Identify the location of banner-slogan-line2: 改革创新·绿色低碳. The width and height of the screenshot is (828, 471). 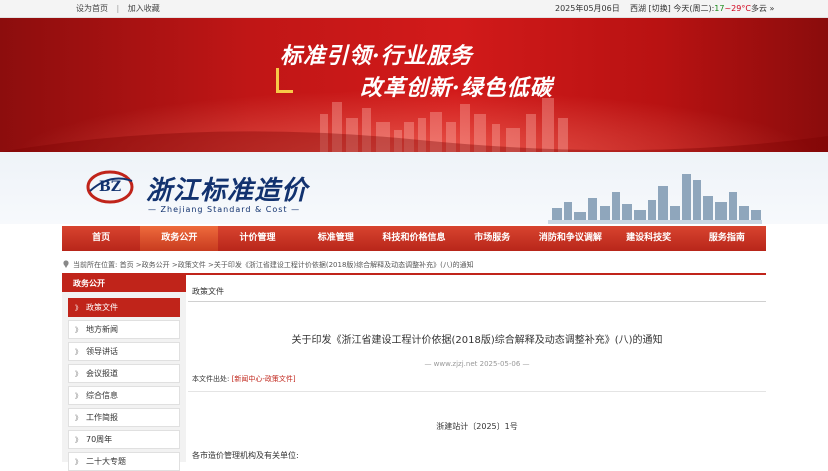
(456, 88).